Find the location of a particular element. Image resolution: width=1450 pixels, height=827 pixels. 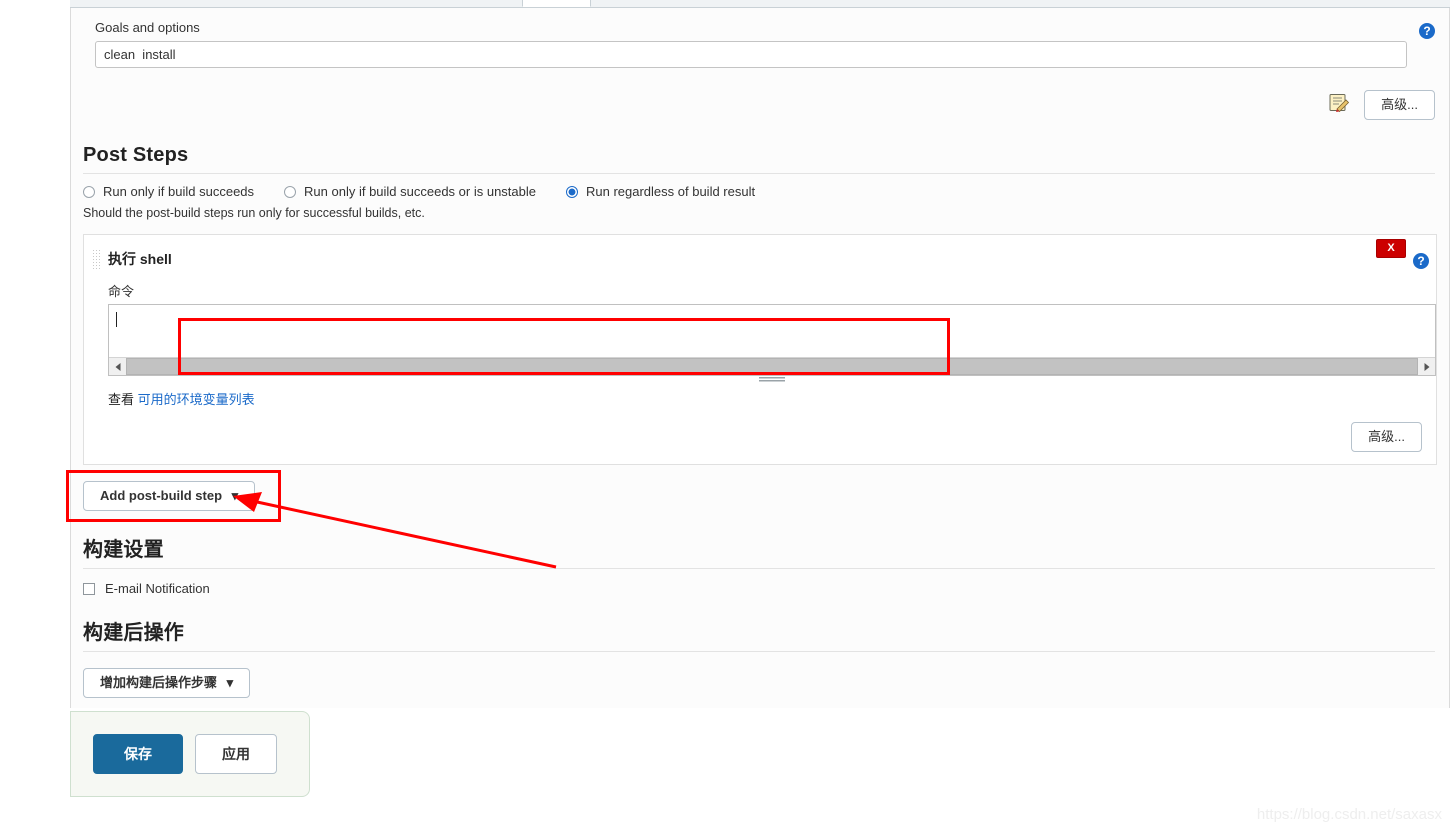

builder-title: 执行 shell is located at coordinates (140, 259).